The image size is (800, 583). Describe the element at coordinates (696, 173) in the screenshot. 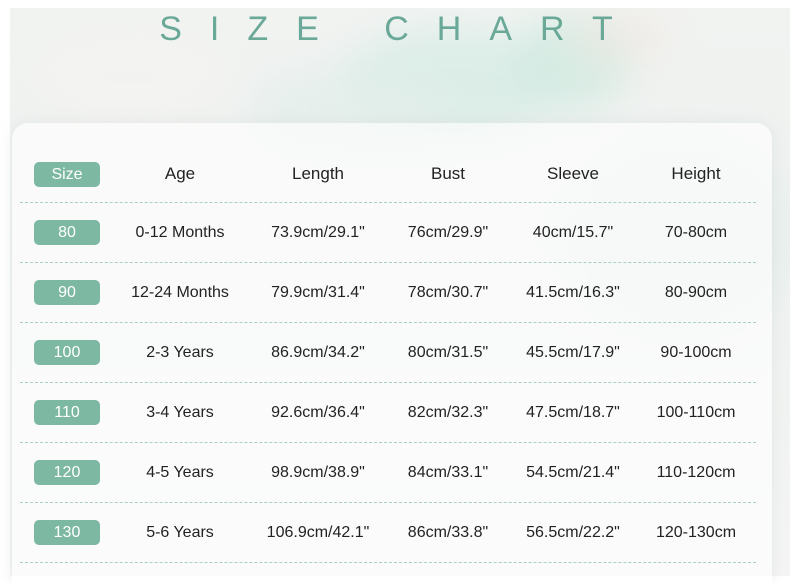

I see `header-cell-height: Height` at that location.